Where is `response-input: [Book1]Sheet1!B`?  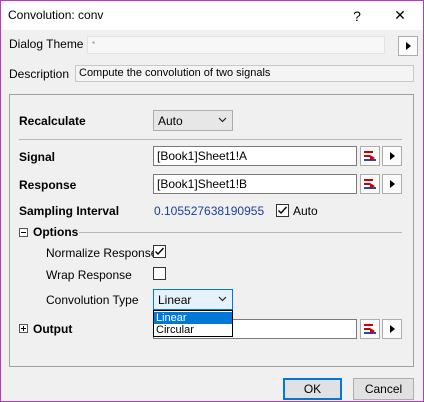
response-input: [Book1]Sheet1!B is located at coordinates (255, 184).